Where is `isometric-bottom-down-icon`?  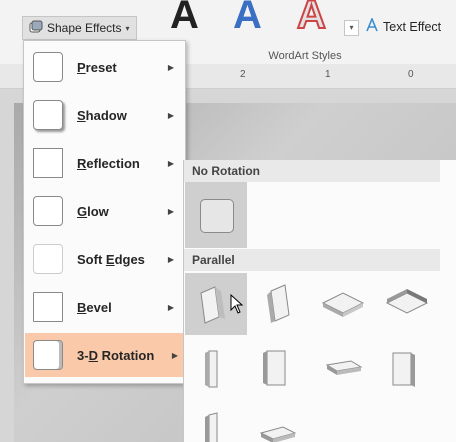 isometric-bottom-down-icon is located at coordinates (344, 367).